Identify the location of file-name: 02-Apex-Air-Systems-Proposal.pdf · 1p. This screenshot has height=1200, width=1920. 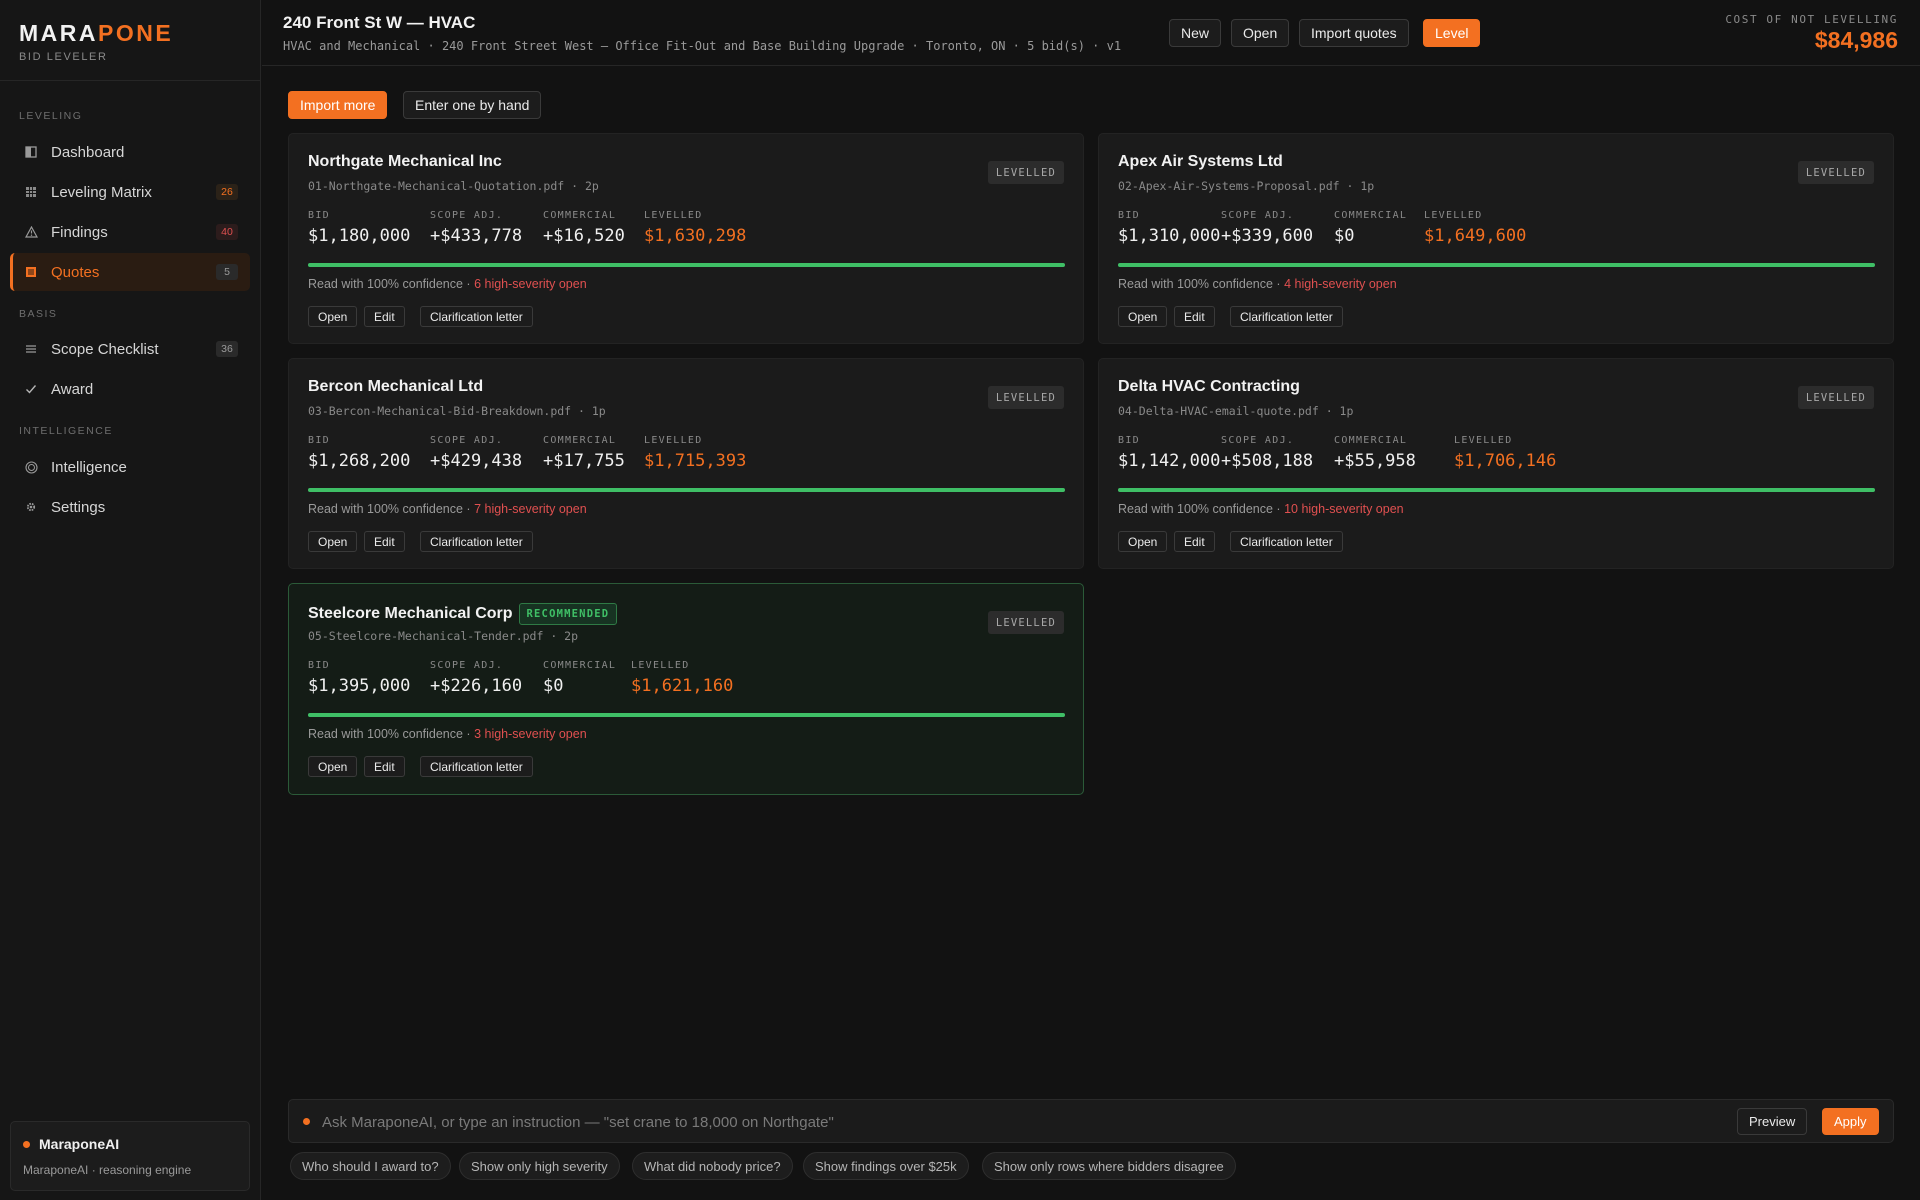
(1246, 186).